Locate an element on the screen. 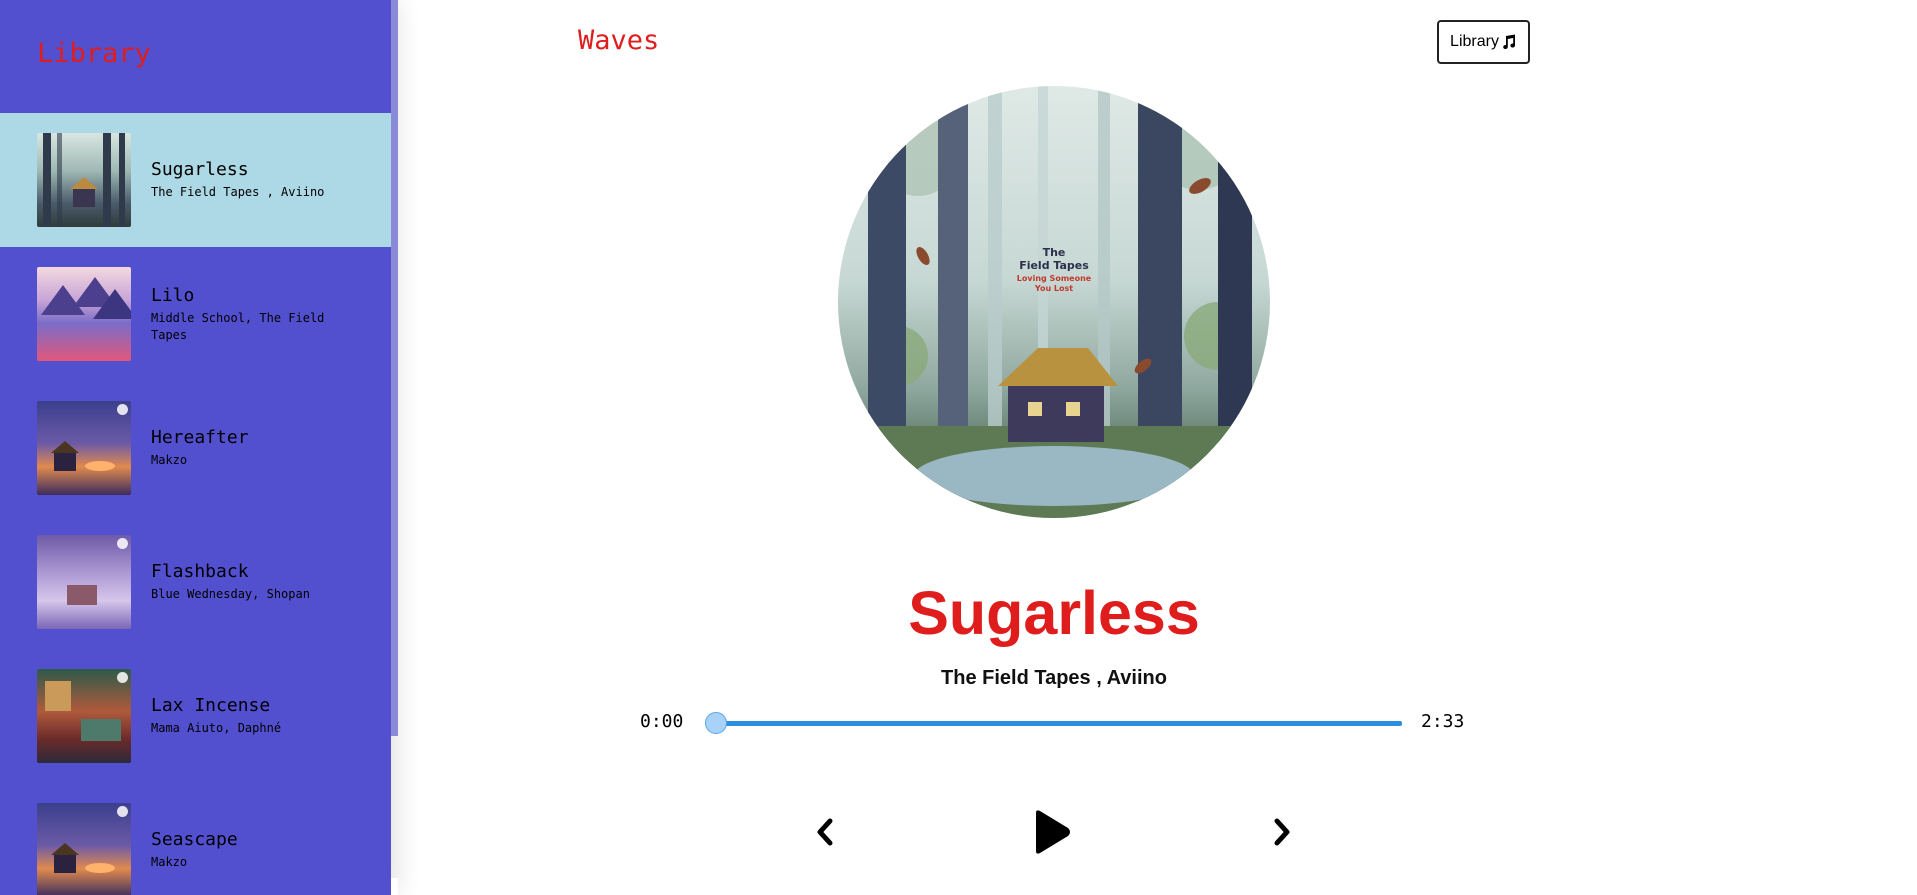  play-icon is located at coordinates (1053, 832).